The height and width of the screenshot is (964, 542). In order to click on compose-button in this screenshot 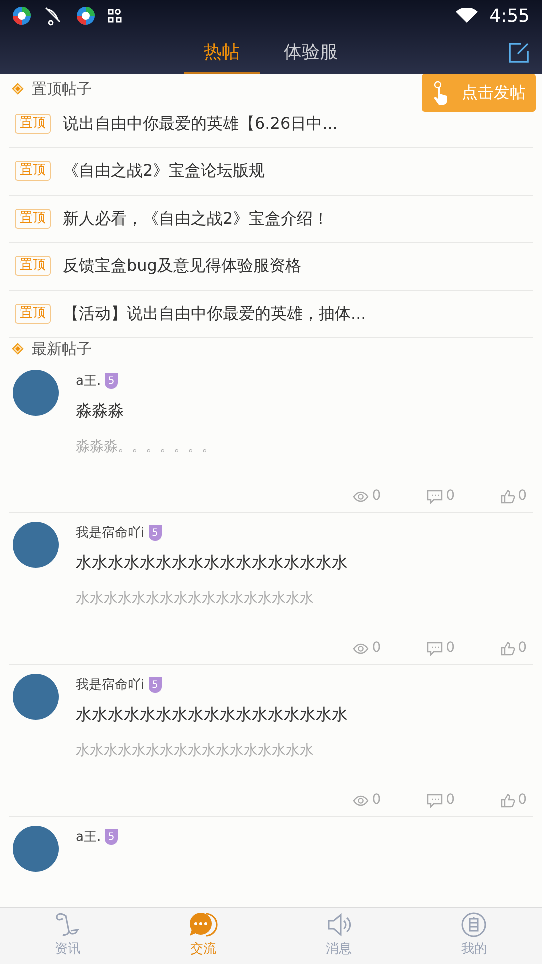, I will do `click(519, 53)`.